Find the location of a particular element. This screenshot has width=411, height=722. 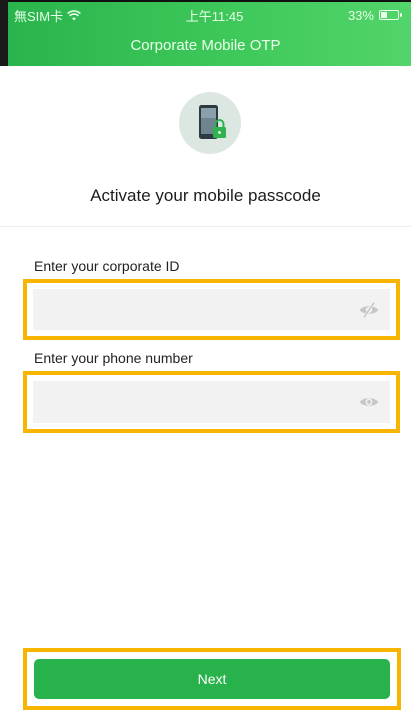

app-header: 無SIM卡 上午11:45 33% Corporate Mobile OTP is located at coordinates (205, 33).